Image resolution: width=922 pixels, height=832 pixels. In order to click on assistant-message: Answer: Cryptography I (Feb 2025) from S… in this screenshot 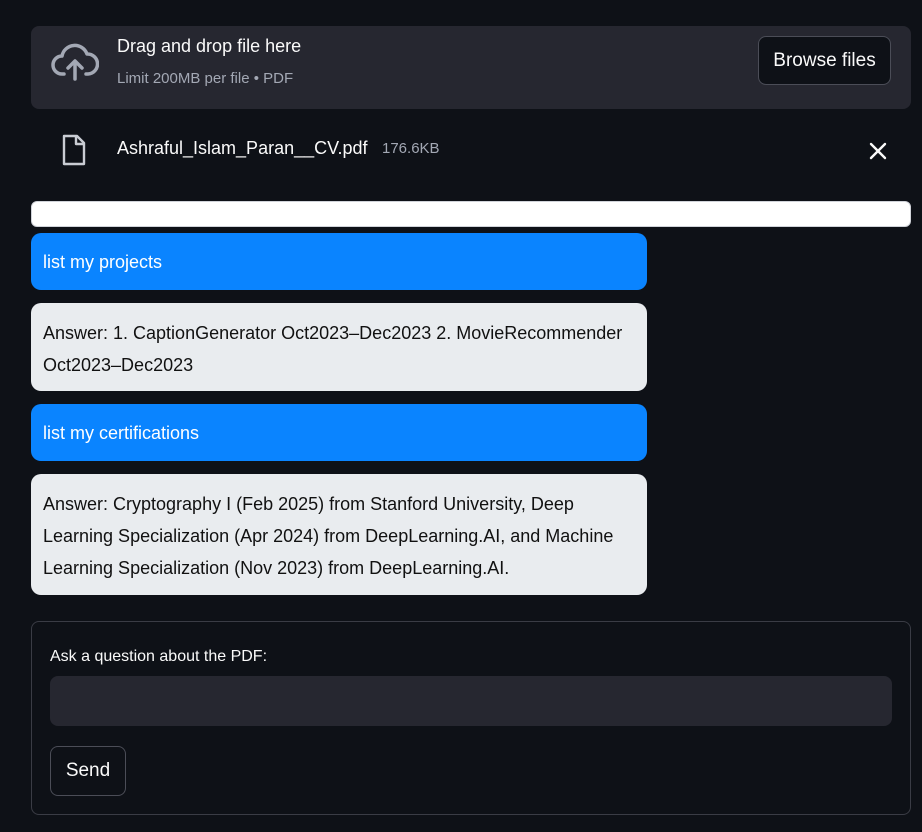, I will do `click(339, 534)`.